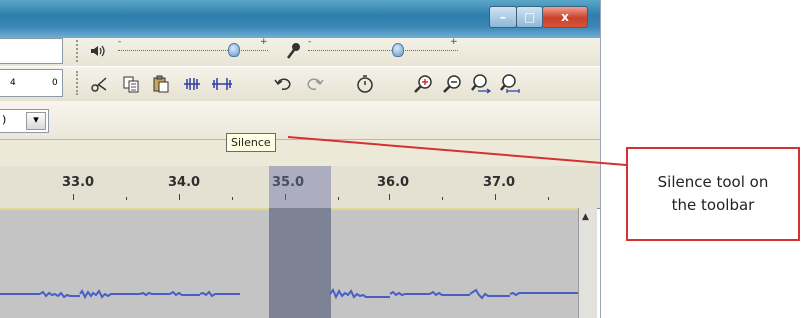 The height and width of the screenshot is (318, 808). What do you see at coordinates (78, 182) in the screenshot?
I see `ruler-label: 33.0` at bounding box center [78, 182].